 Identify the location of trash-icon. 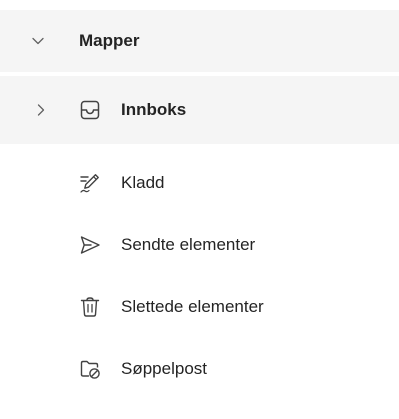
(90, 307).